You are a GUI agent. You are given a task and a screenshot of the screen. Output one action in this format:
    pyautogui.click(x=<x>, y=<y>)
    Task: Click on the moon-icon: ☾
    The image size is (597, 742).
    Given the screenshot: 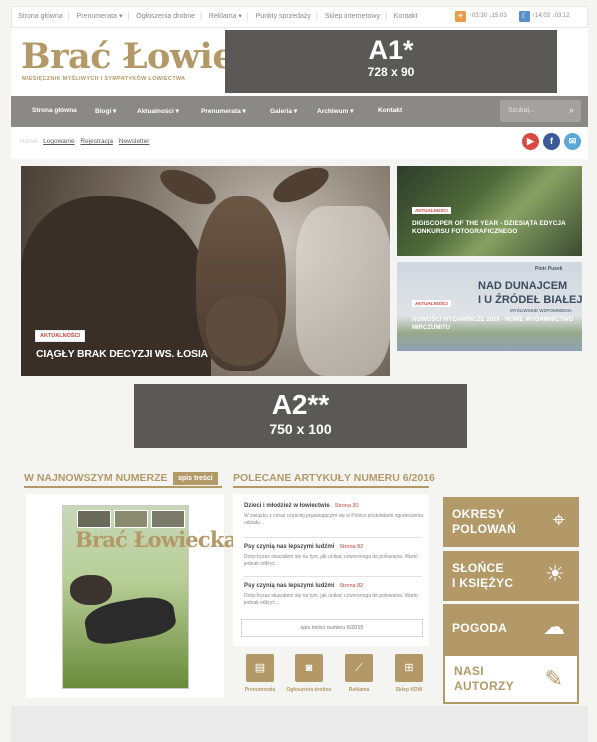 What is the action you would take?
    pyautogui.click(x=524, y=16)
    